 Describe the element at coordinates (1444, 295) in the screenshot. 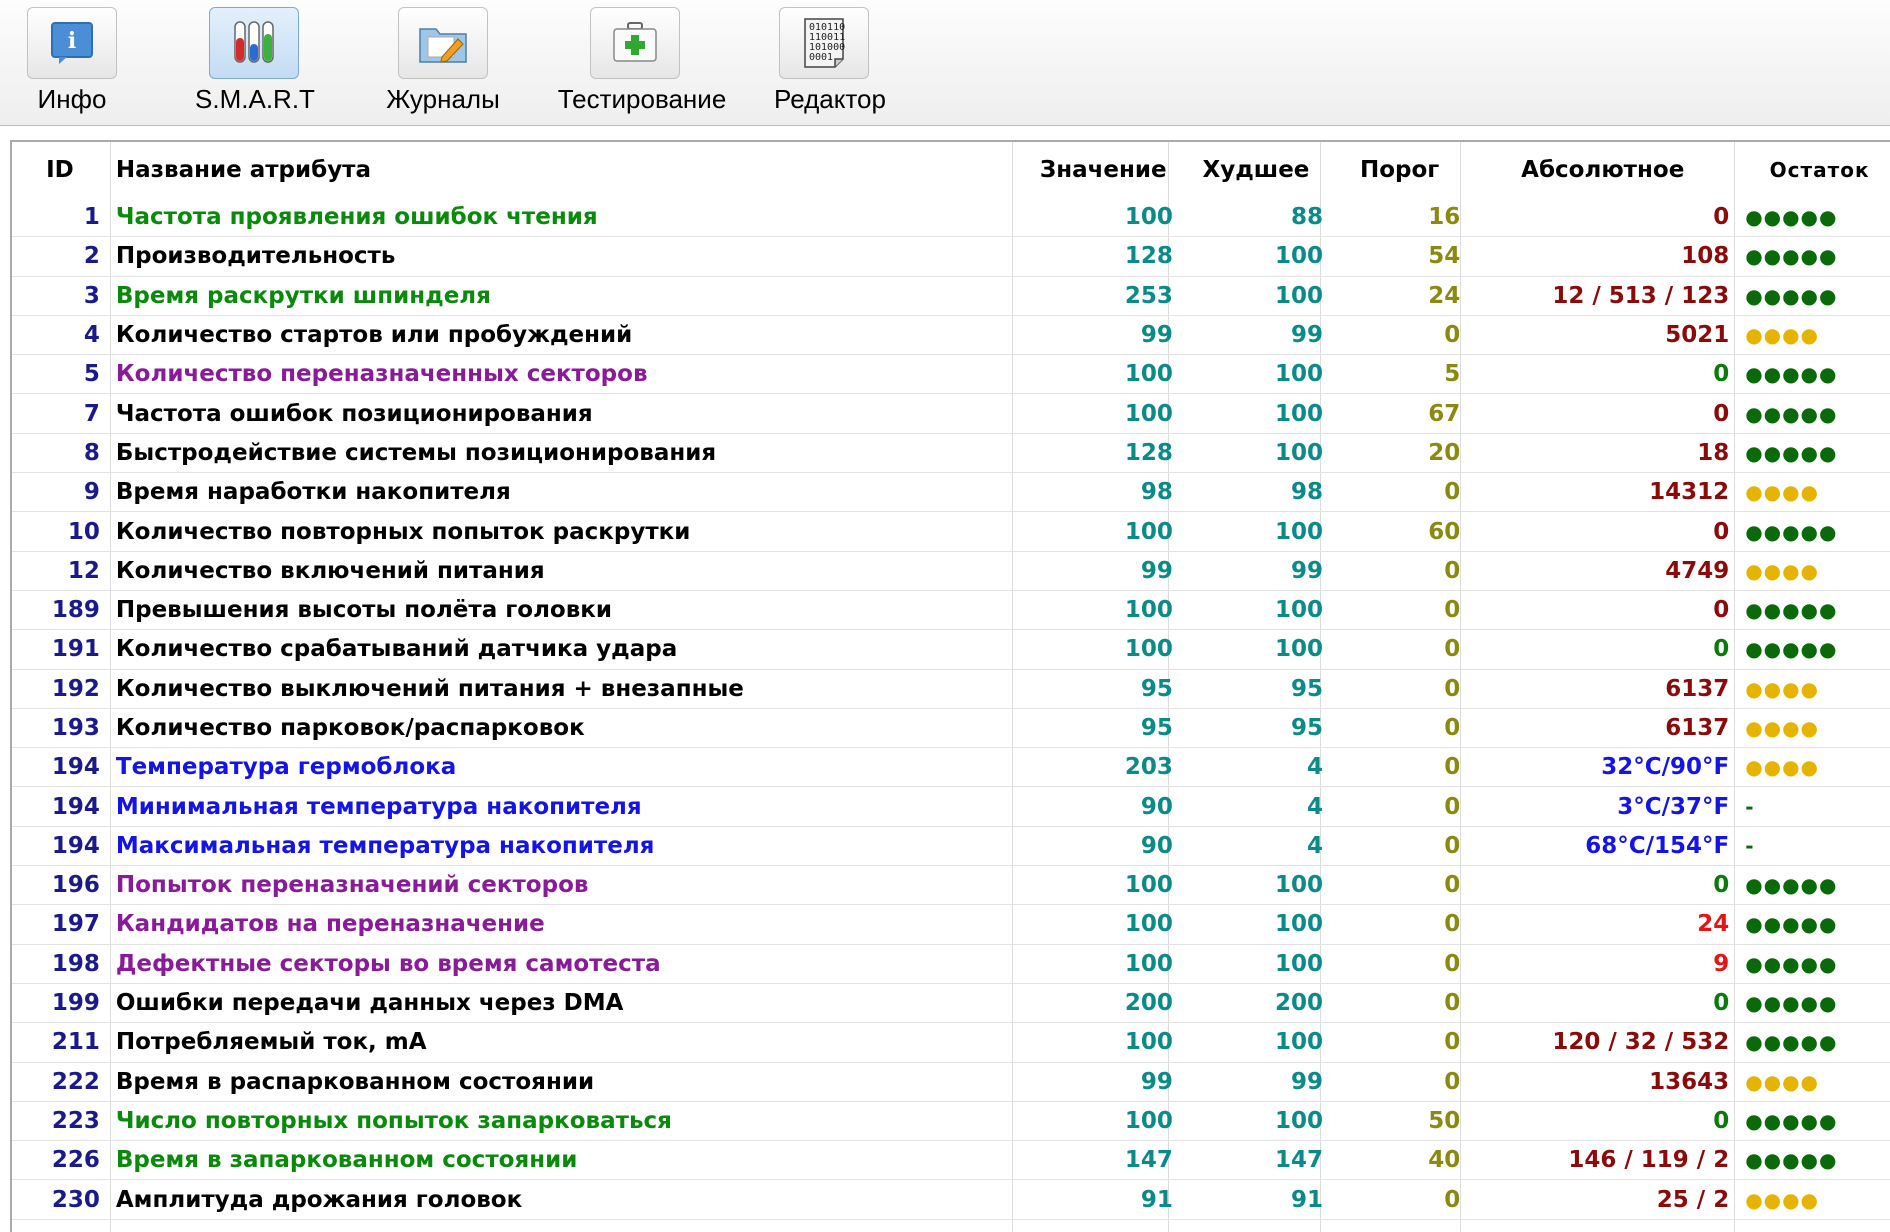

I see `attr-threshold: 24` at that location.